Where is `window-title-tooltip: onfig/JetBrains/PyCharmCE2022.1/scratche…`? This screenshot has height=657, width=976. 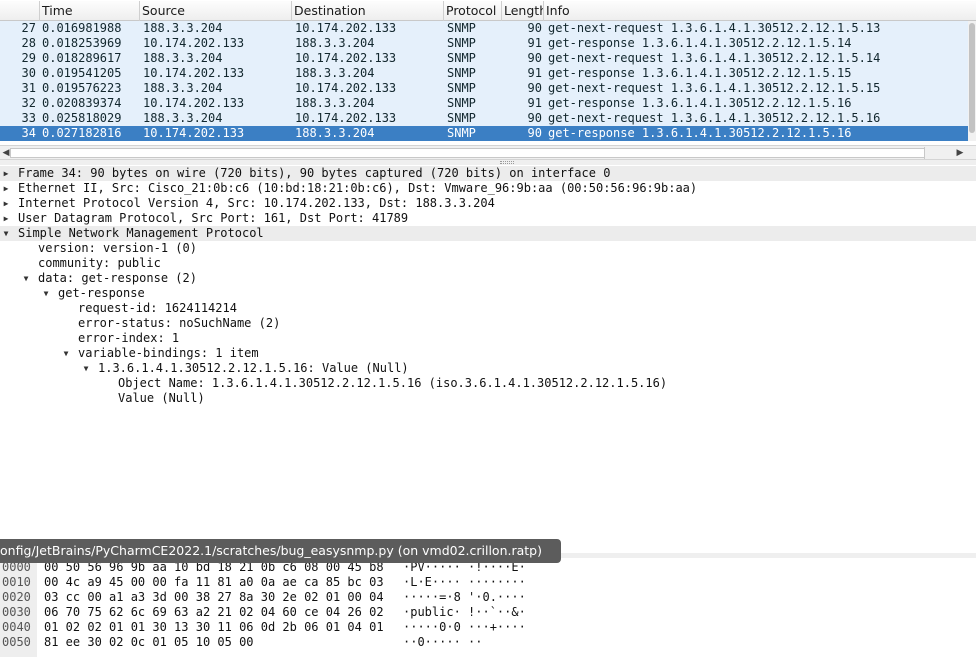 window-title-tooltip: onfig/JetBrains/PyCharmCE2022.1/scratche… is located at coordinates (280, 551).